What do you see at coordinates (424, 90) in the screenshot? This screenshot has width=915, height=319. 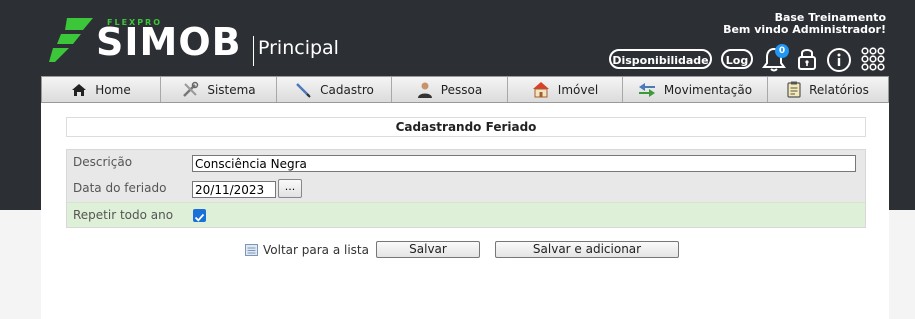 I see `person-icon` at bounding box center [424, 90].